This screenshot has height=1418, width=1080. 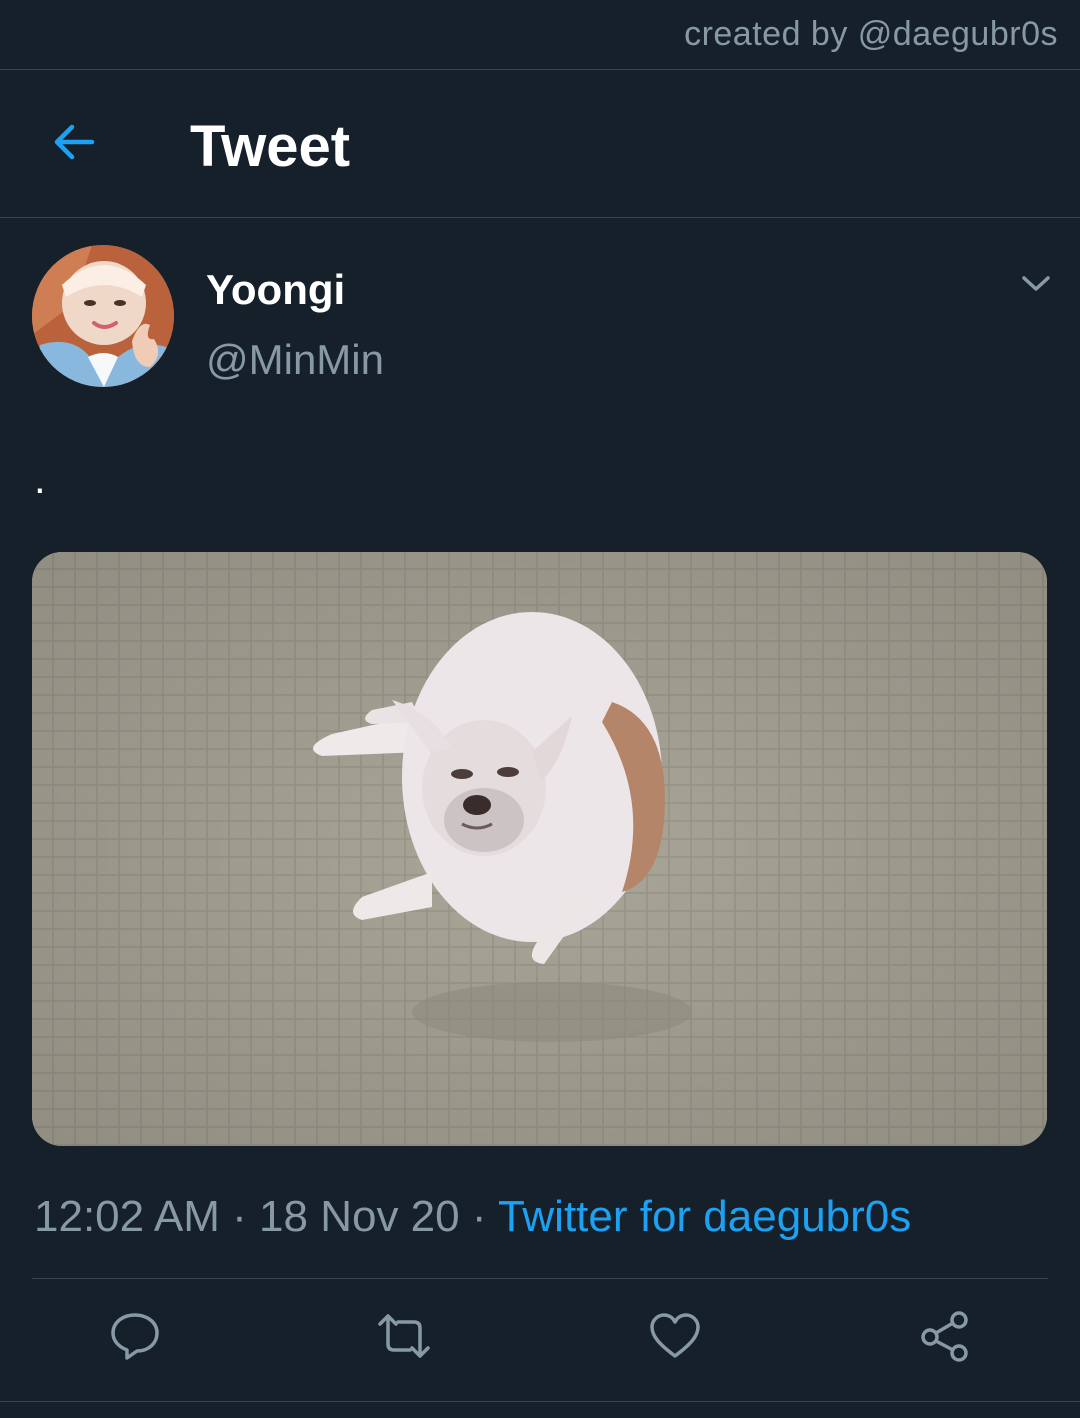 I want to click on tweet-text: ., so click(x=40, y=478).